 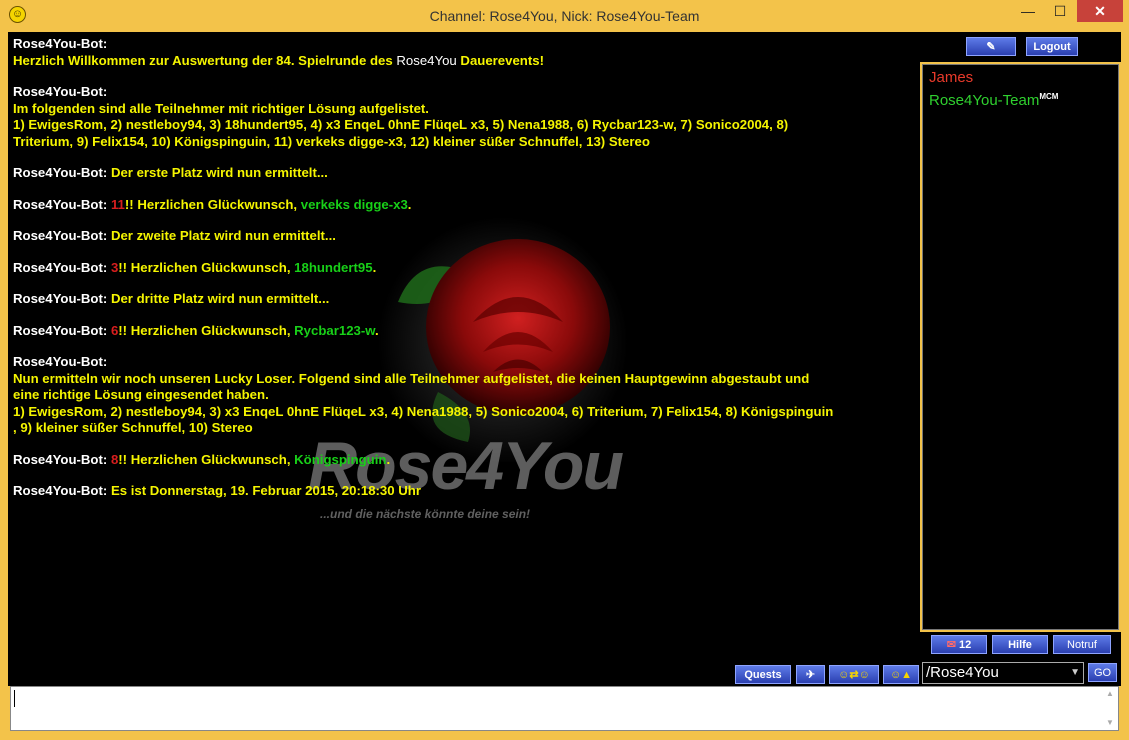 I want to click on winner-name: Königspinguin, so click(x=340, y=459).